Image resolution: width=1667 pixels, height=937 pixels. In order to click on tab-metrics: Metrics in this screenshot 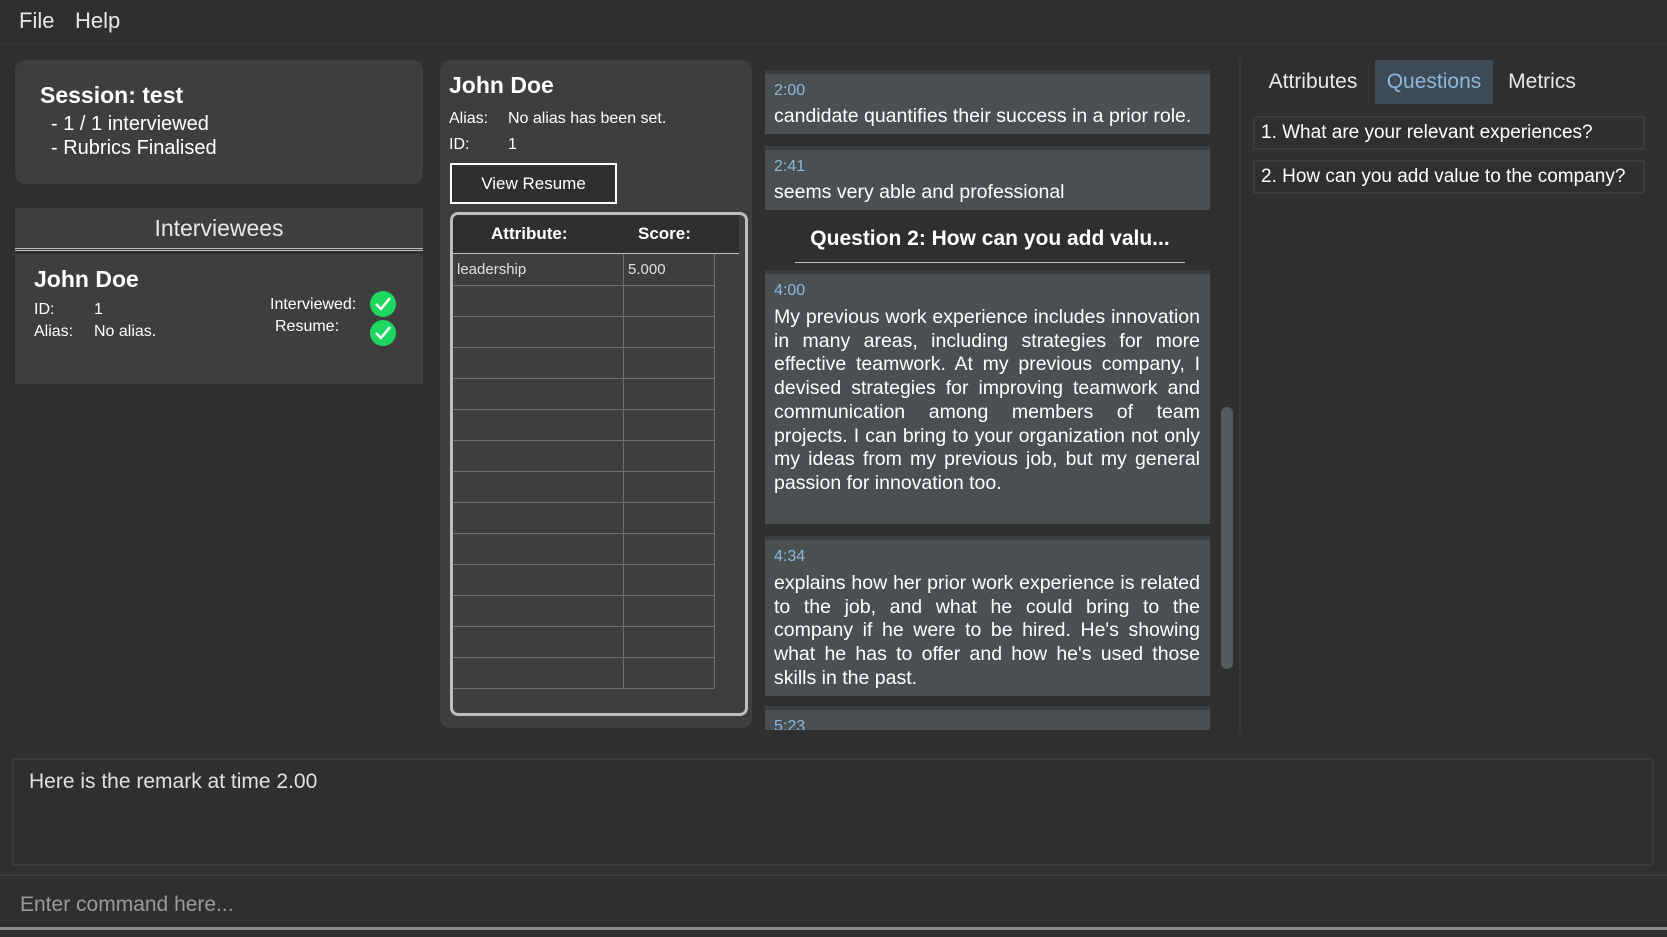, I will do `click(1542, 82)`.